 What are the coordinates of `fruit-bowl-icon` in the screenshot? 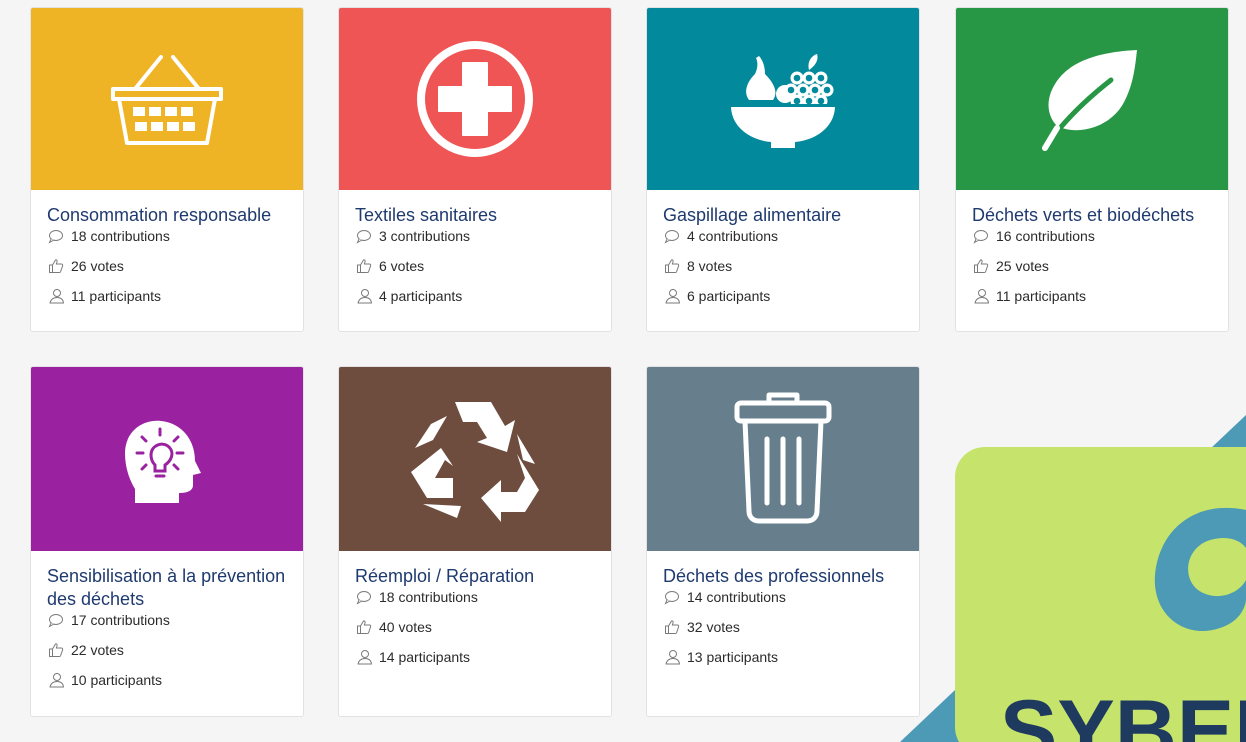 It's located at (783, 101).